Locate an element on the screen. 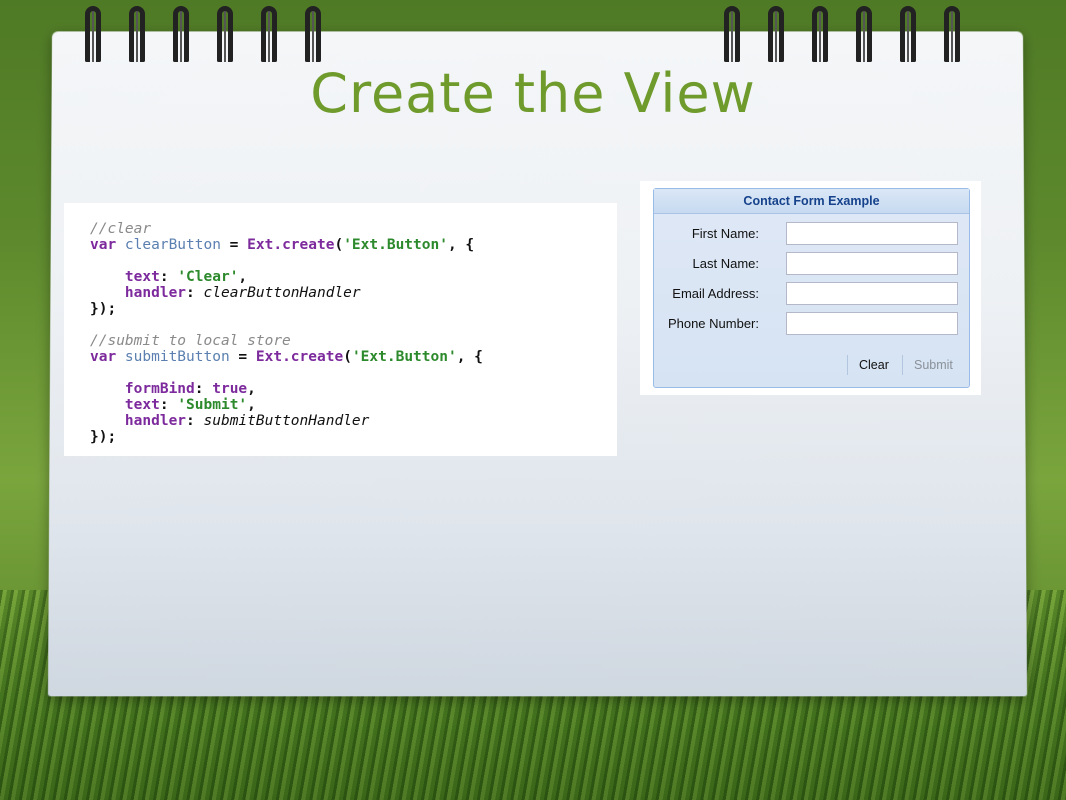 The height and width of the screenshot is (800, 1066). submit-button: Submit is located at coordinates (927, 365).